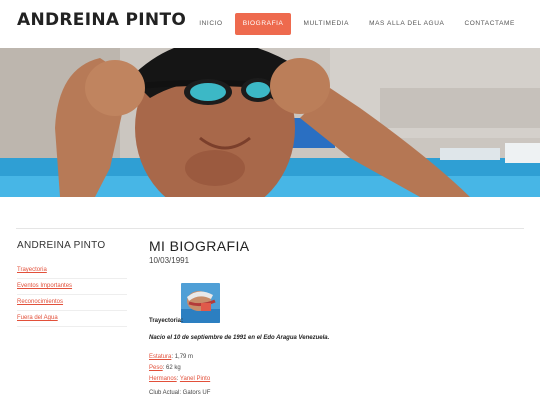  What do you see at coordinates (326, 24) in the screenshot?
I see `nav-item-multimedia: MULTIMEDIA` at bounding box center [326, 24].